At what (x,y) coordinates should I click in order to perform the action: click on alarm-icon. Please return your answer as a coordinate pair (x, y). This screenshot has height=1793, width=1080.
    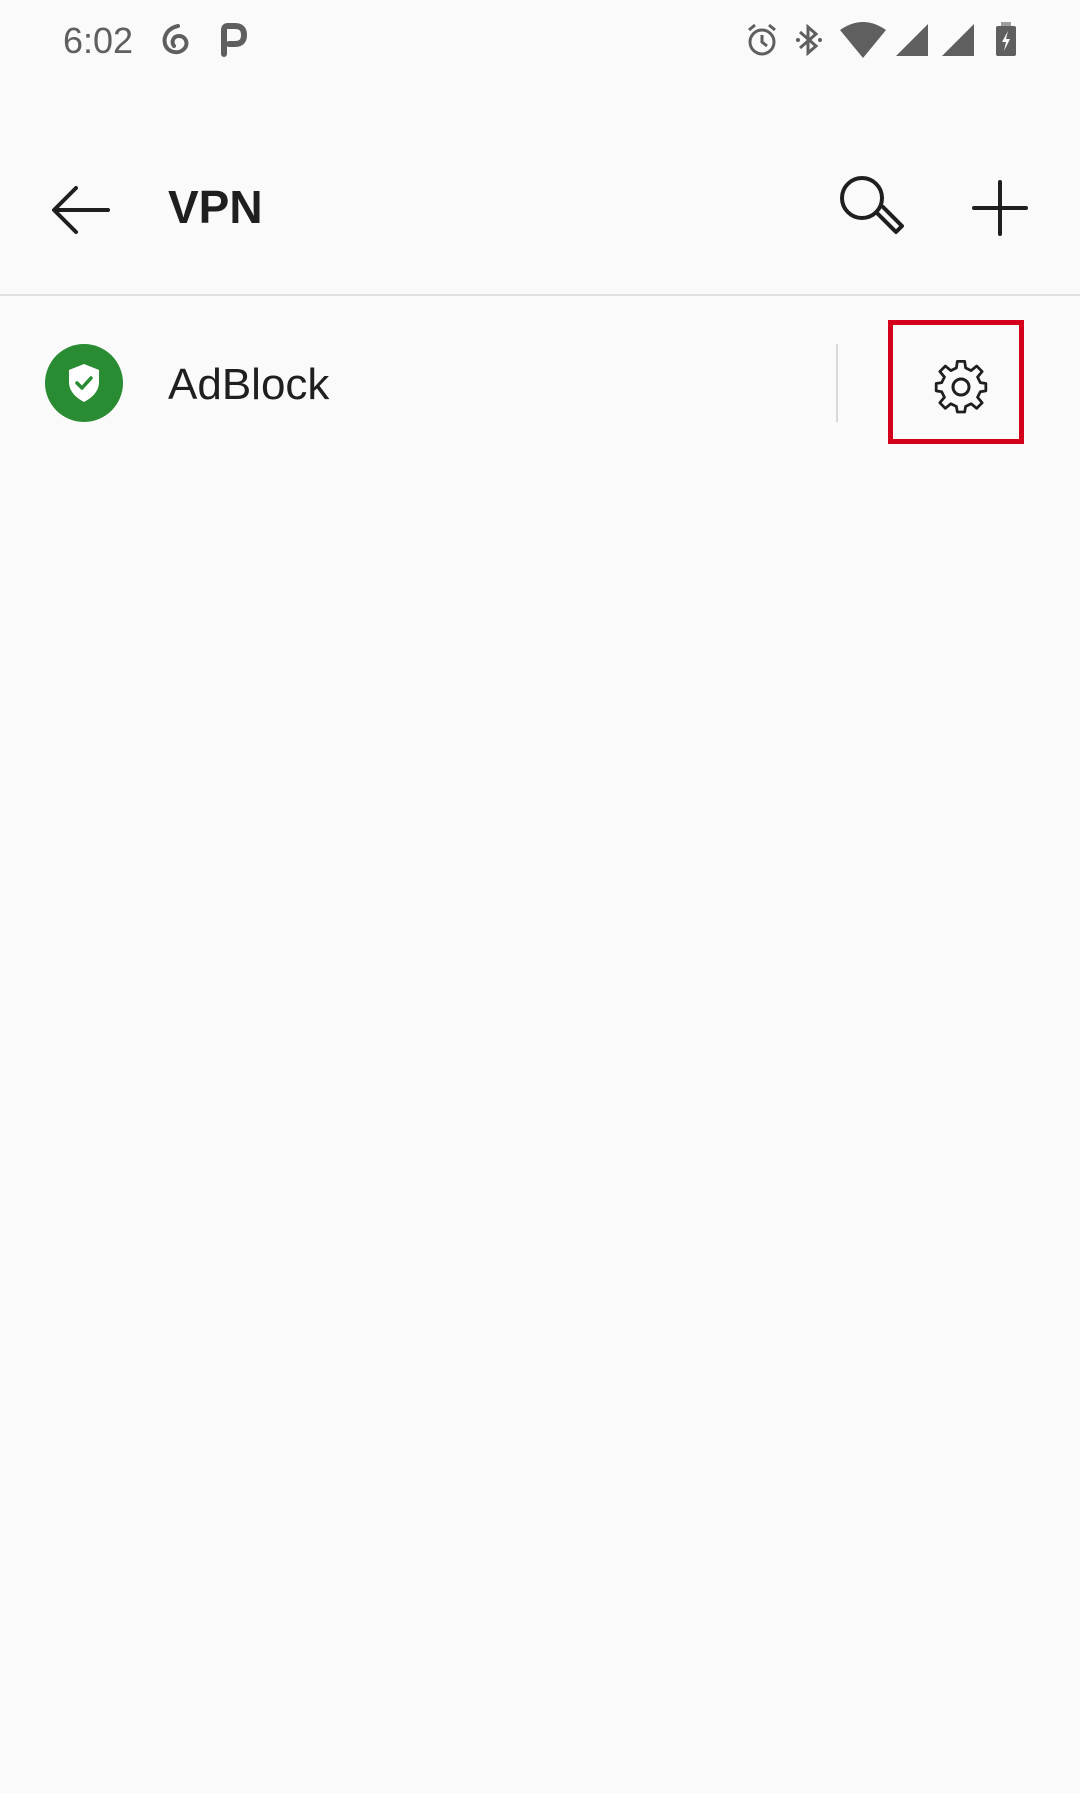
    Looking at the image, I should click on (762, 42).